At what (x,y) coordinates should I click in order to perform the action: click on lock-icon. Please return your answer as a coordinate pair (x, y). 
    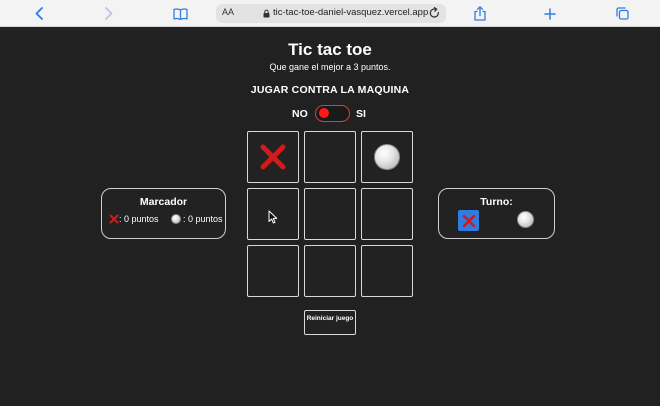
    Looking at the image, I should click on (266, 13).